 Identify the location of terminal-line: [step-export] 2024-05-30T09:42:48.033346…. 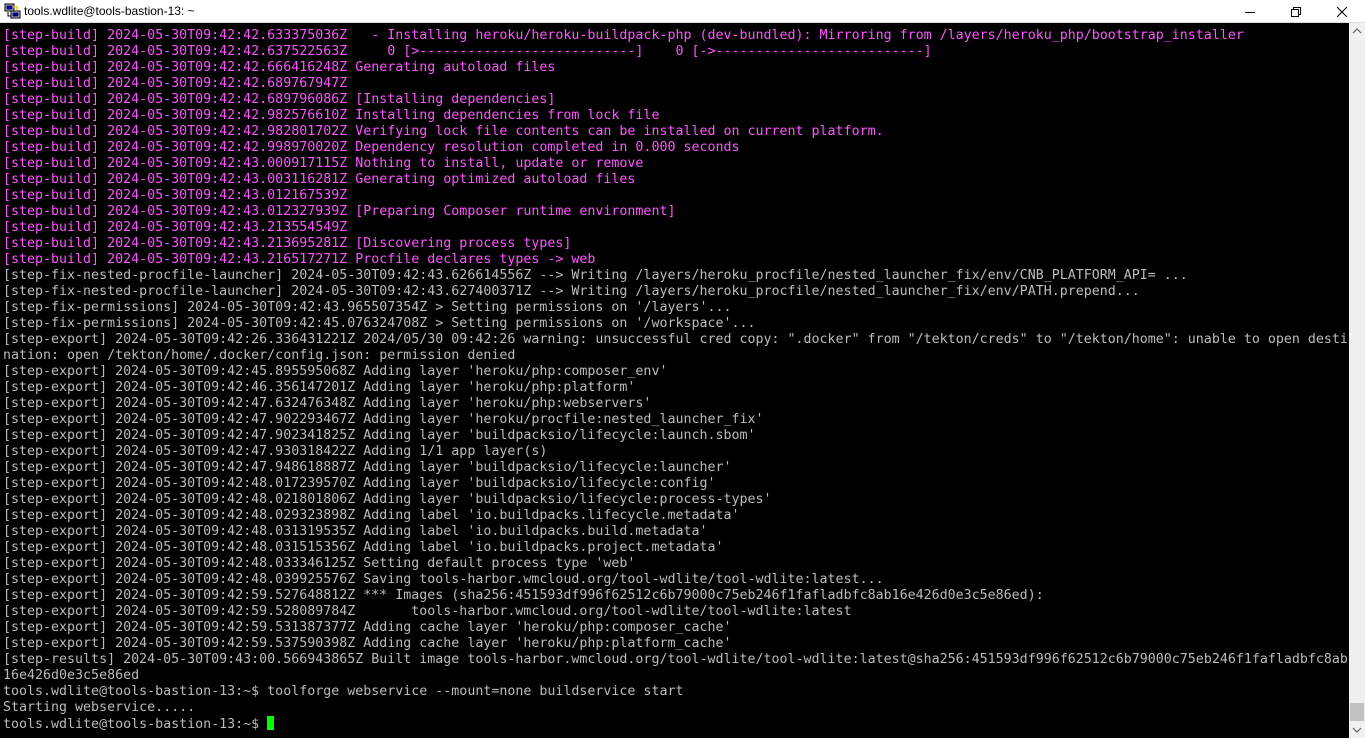
(319, 563).